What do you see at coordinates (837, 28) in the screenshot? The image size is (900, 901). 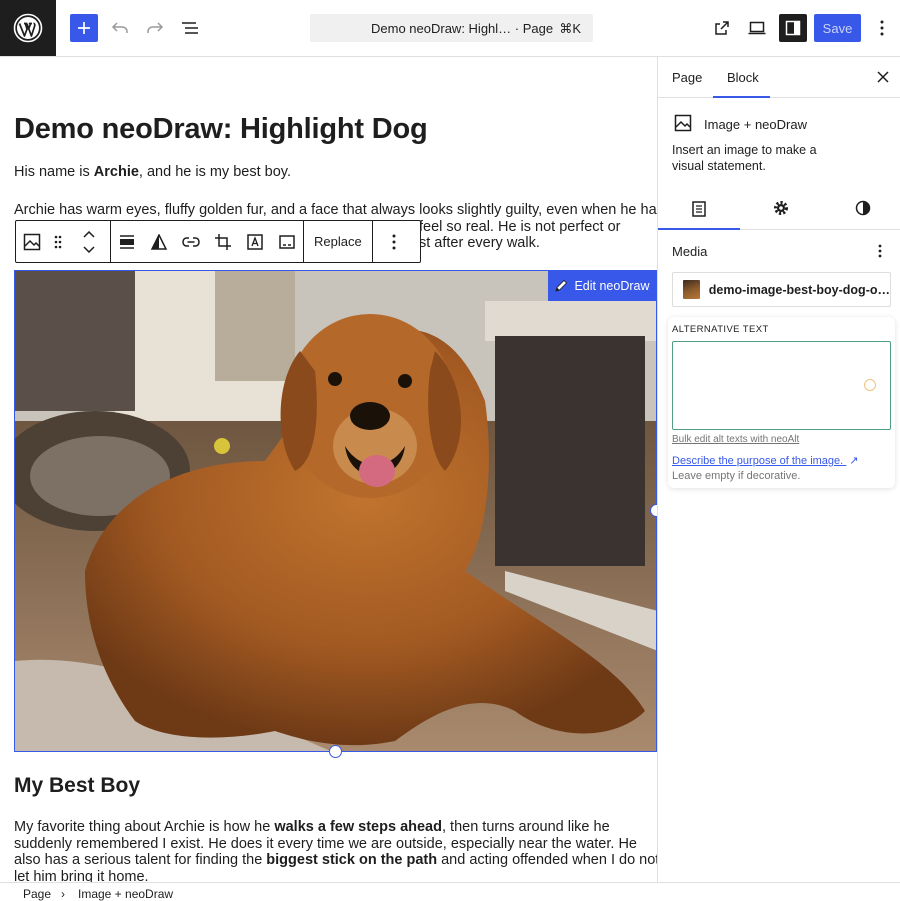 I see `save-button: Save` at bounding box center [837, 28].